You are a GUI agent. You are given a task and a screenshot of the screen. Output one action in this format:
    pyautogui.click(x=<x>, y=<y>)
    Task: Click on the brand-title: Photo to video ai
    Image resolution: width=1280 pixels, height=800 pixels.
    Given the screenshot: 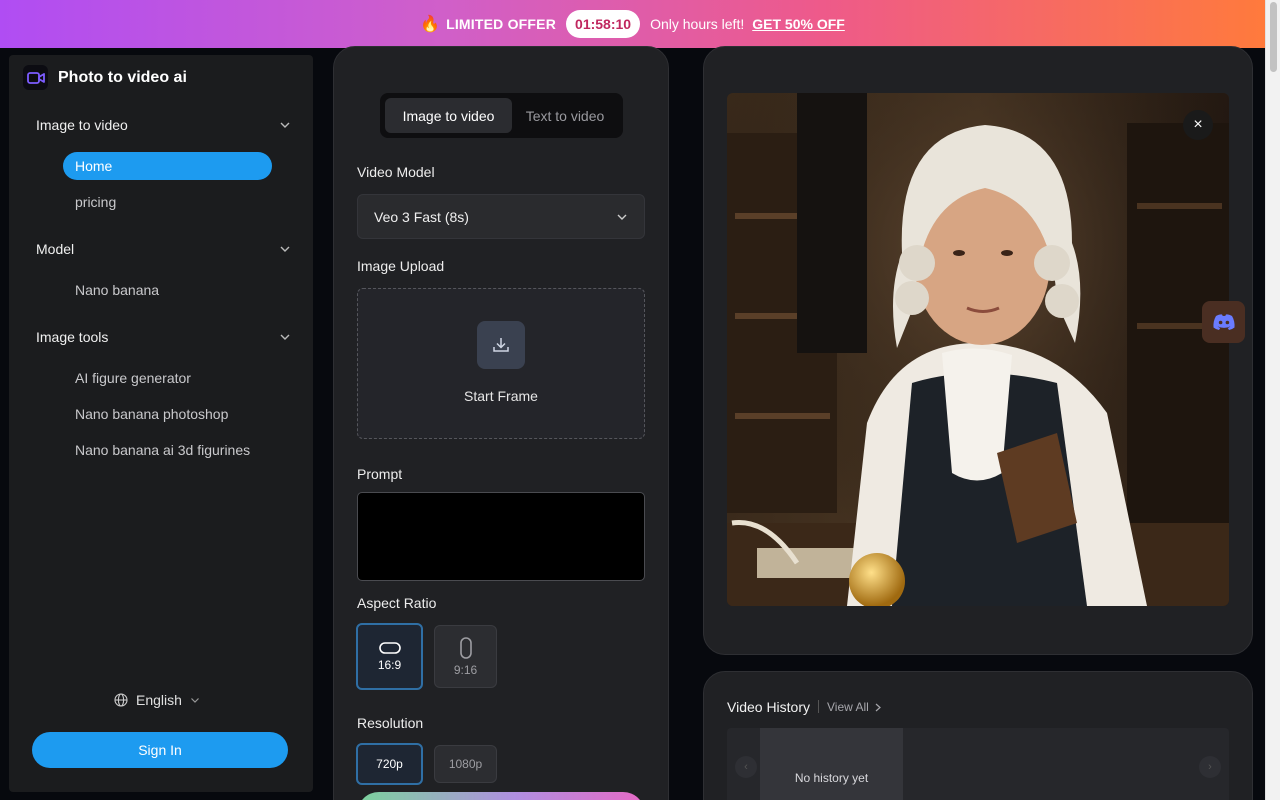 What is the action you would take?
    pyautogui.click(x=122, y=77)
    